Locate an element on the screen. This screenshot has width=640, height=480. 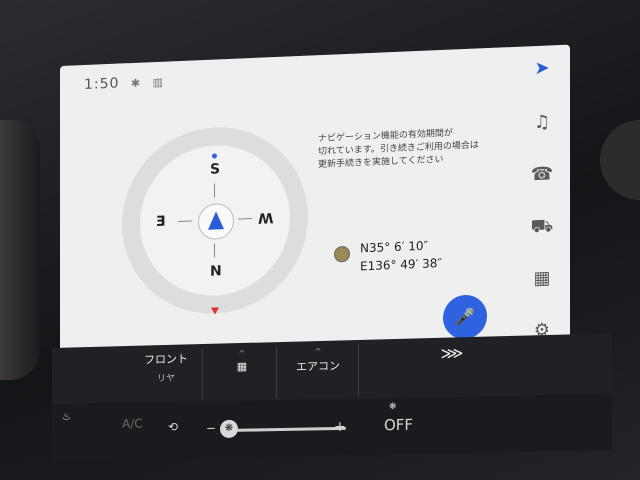
compass-south: S is located at coordinates (215, 169).